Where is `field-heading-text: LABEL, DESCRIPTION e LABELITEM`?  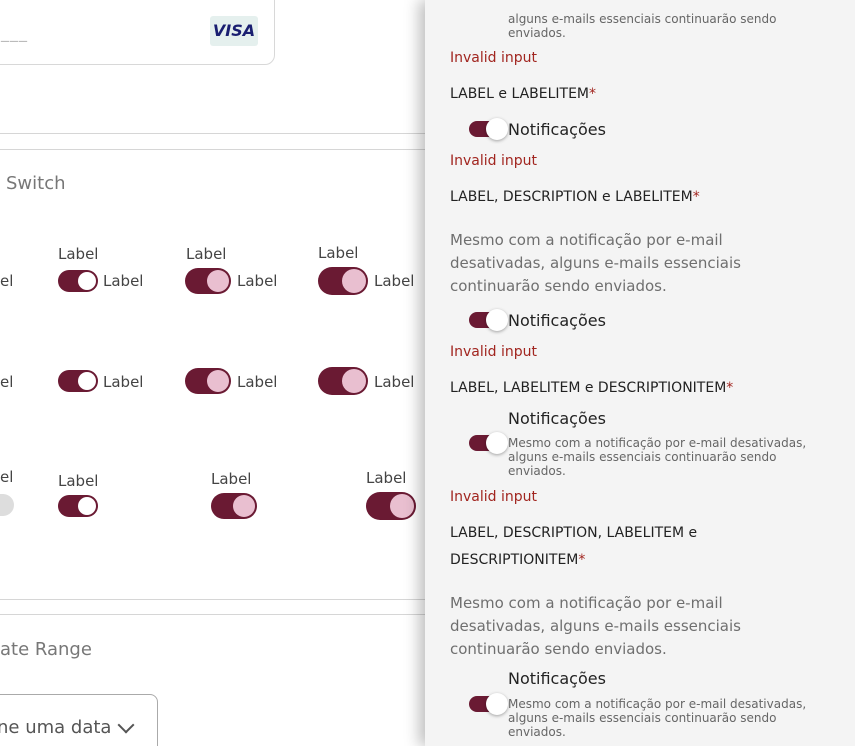 field-heading-text: LABEL, DESCRIPTION e LABELITEM is located at coordinates (571, 197).